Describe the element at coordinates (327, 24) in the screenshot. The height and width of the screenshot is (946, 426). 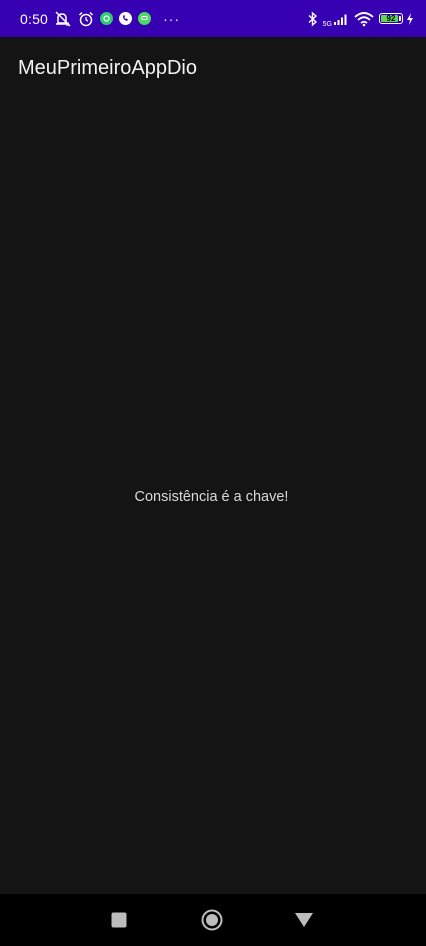
I see `network-type-label: 5G` at that location.